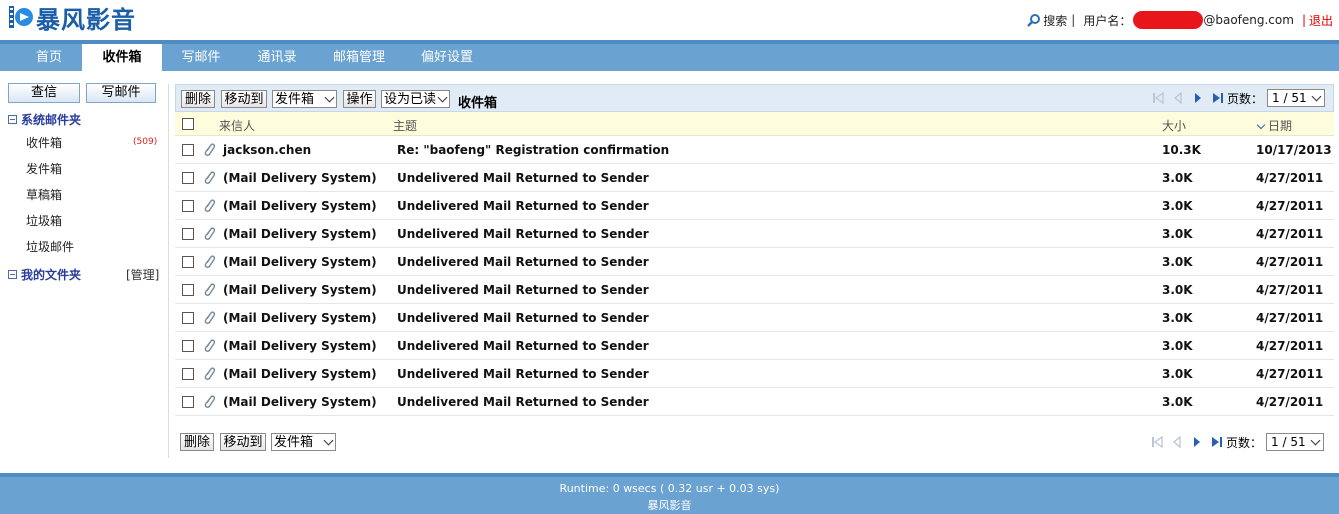 This screenshot has height=514, width=1339. I want to click on column-date: 日期, so click(1274, 125).